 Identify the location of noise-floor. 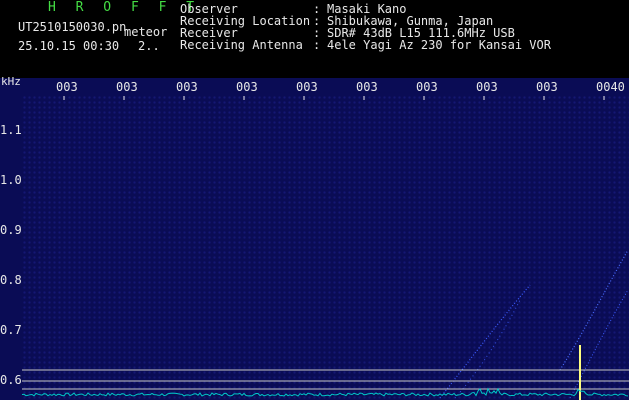
(325, 392).